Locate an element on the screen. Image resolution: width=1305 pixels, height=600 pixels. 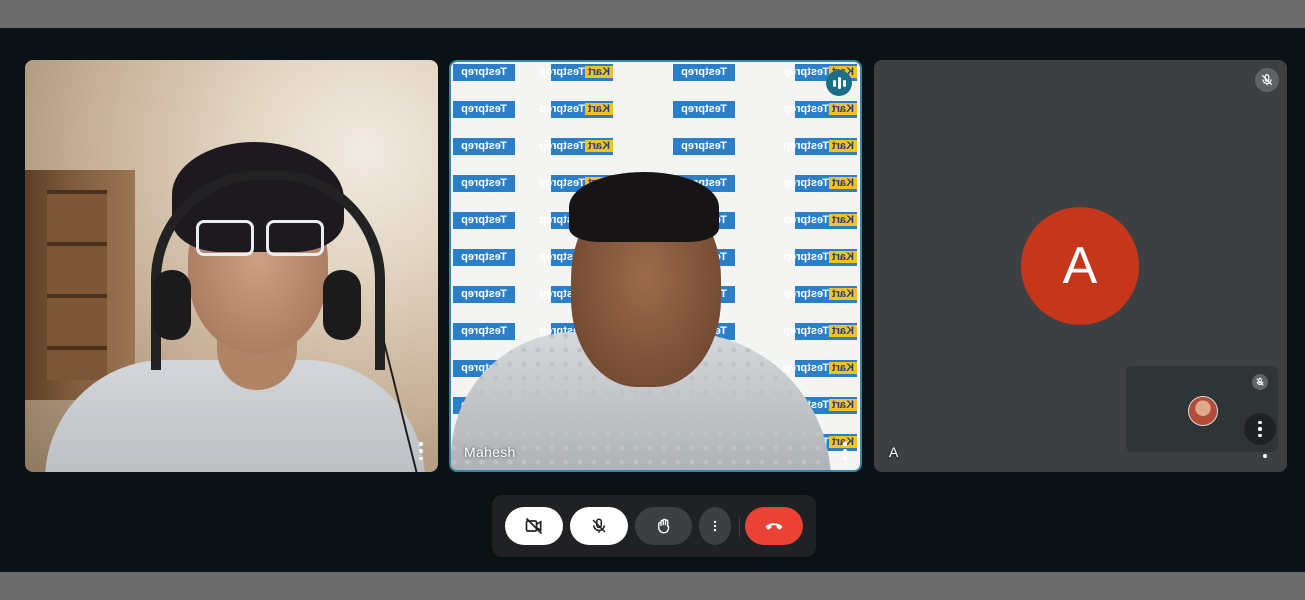
more-vert-icon is located at coordinates (715, 526).